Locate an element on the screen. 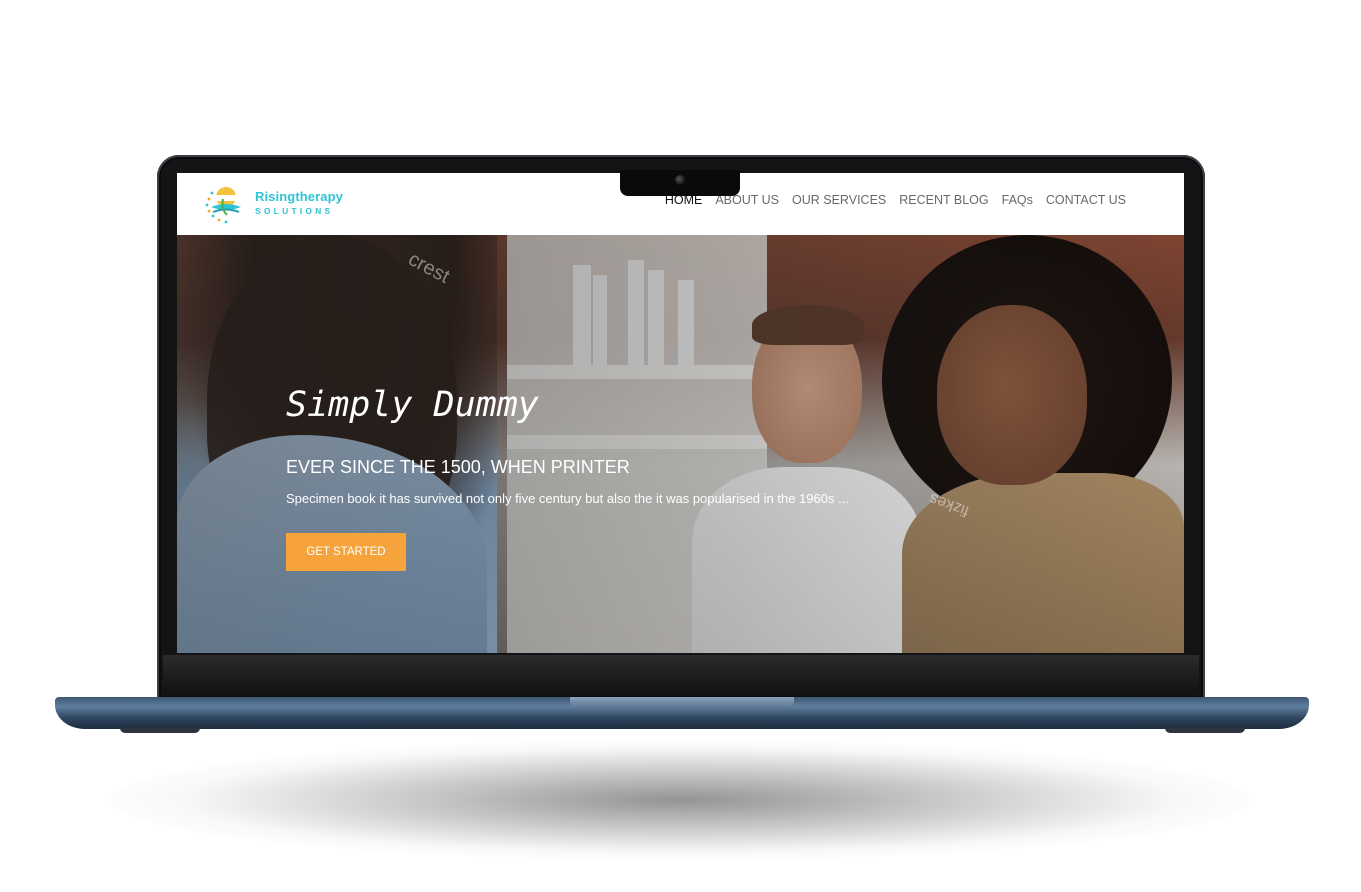  logo-name: Risingtherapy is located at coordinates (299, 196).